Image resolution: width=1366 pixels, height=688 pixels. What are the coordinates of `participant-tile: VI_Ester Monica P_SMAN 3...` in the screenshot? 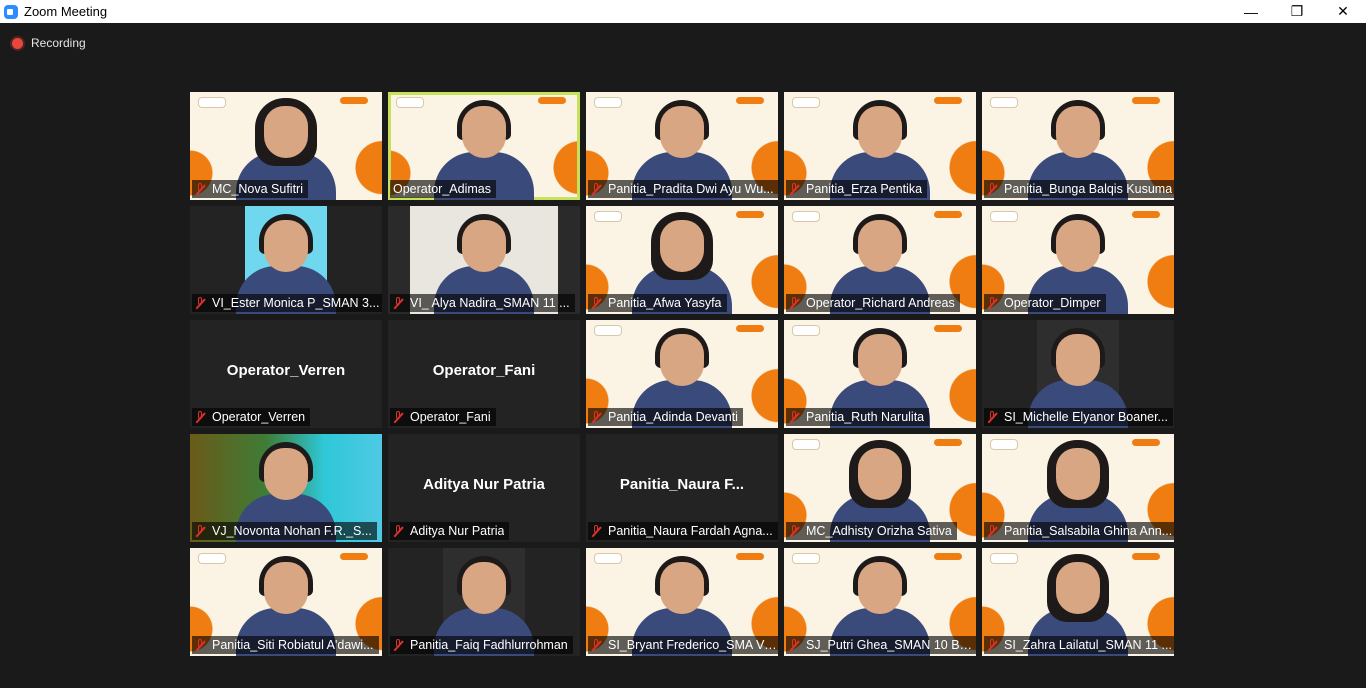 It's located at (286, 260).